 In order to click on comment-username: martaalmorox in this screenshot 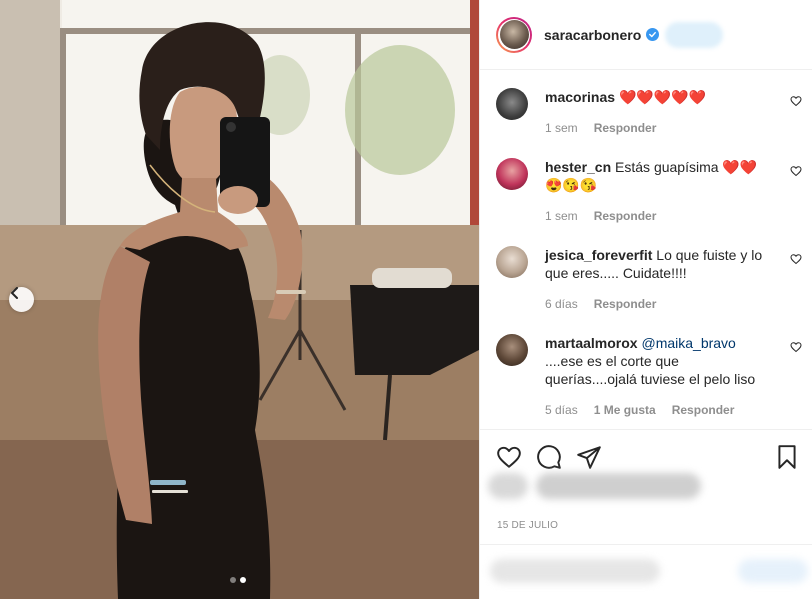, I will do `click(591, 343)`.